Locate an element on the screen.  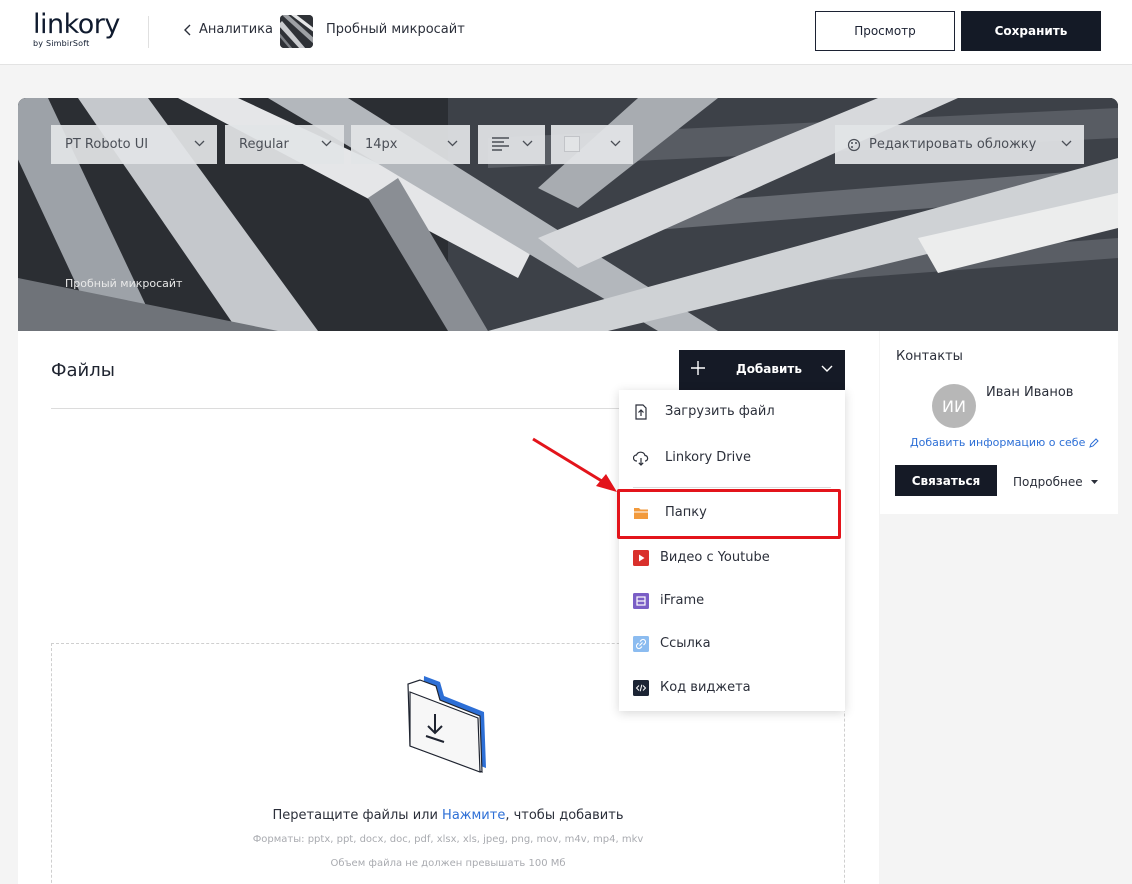
folder-download-icon is located at coordinates (446, 724).